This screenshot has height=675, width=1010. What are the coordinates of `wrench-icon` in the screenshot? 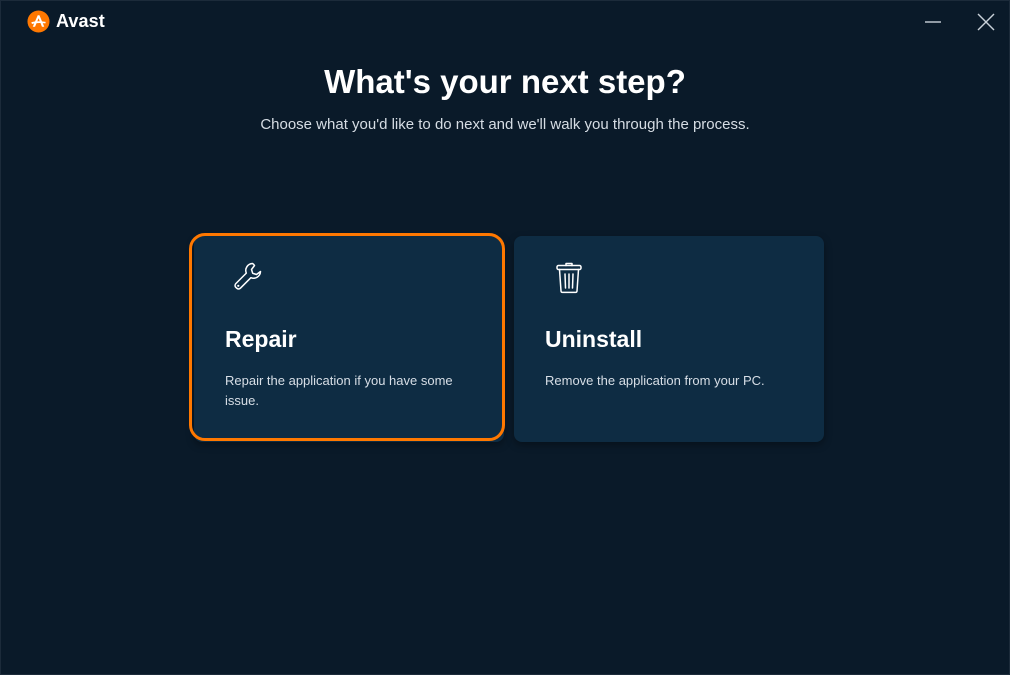 It's located at (248, 276).